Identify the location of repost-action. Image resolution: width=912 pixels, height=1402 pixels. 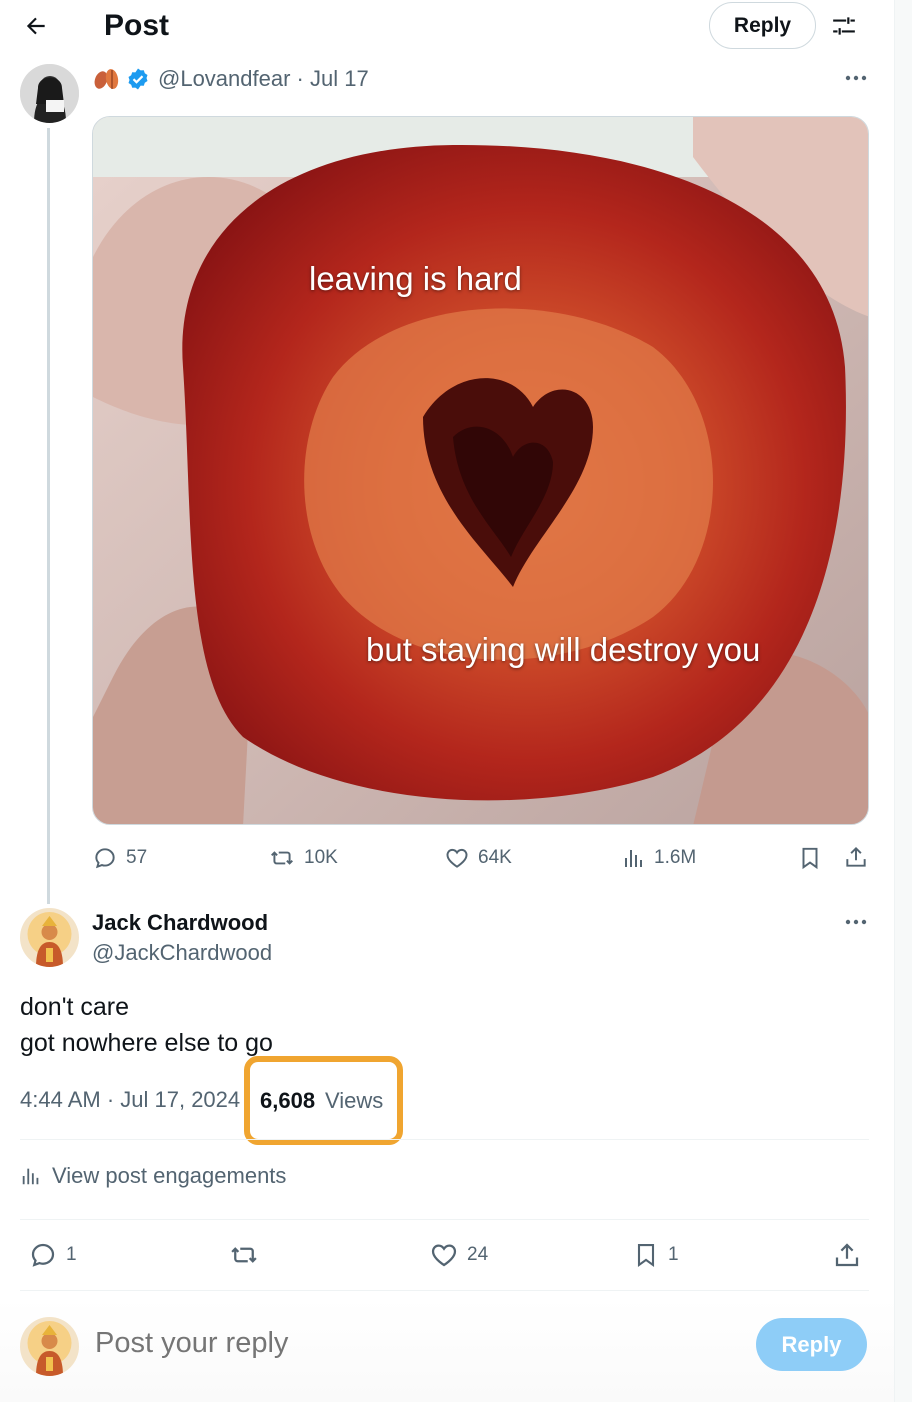
(248, 1255).